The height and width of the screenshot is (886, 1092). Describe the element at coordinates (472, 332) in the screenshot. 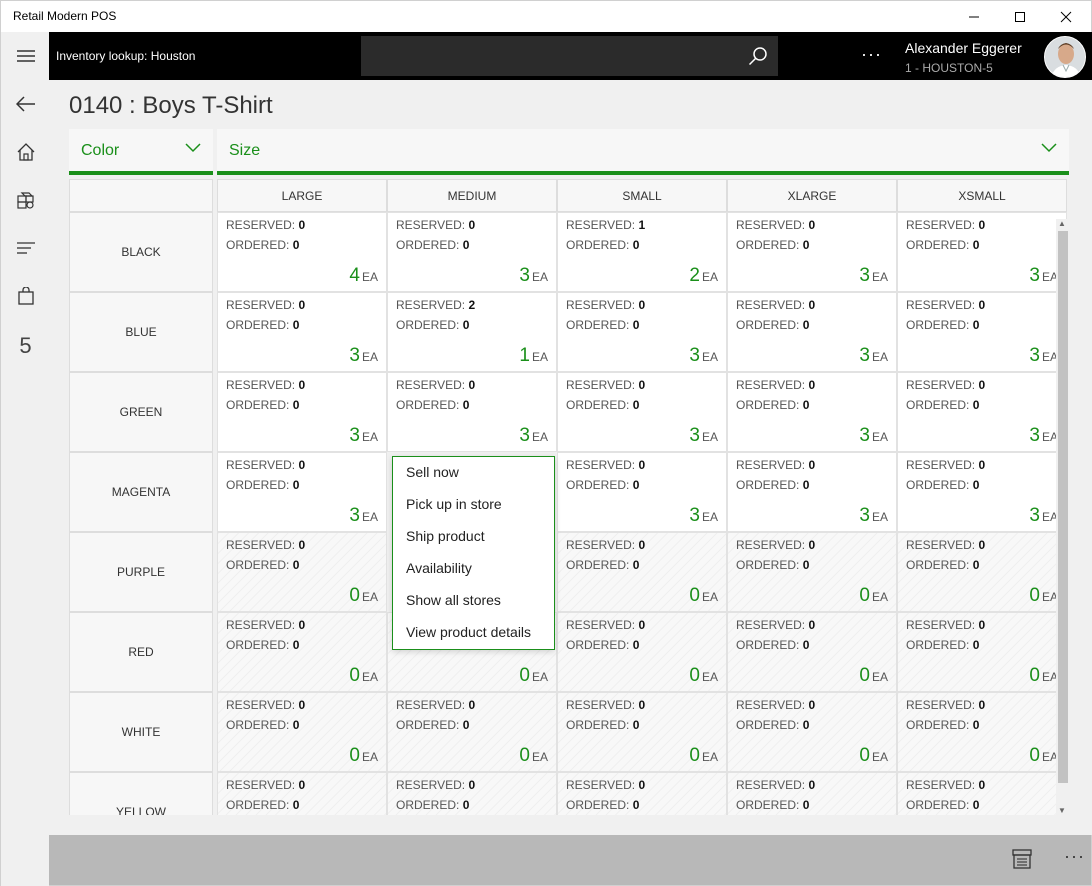

I see `inventory-cell: RESERVED: 2 ORDERED: 0 1 EA` at that location.